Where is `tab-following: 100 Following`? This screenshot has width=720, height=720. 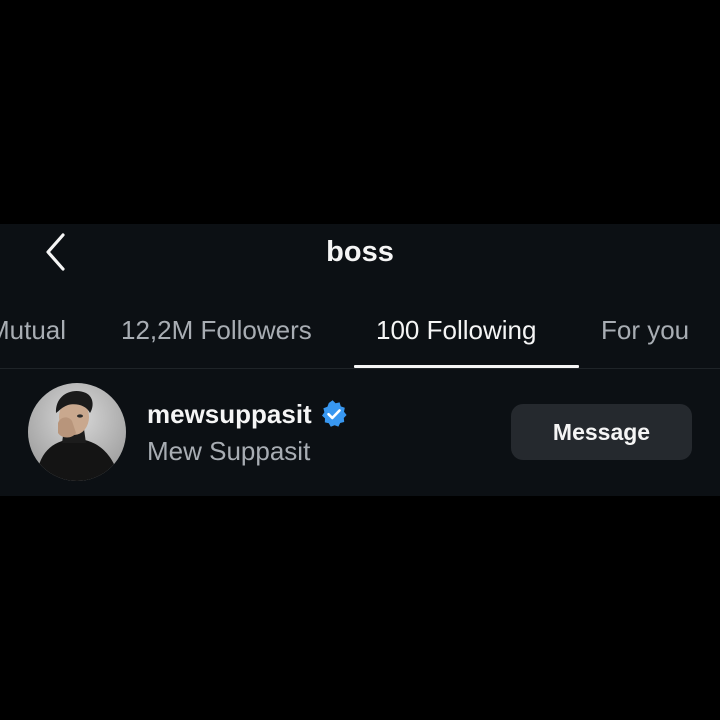 tab-following: 100 Following is located at coordinates (456, 330).